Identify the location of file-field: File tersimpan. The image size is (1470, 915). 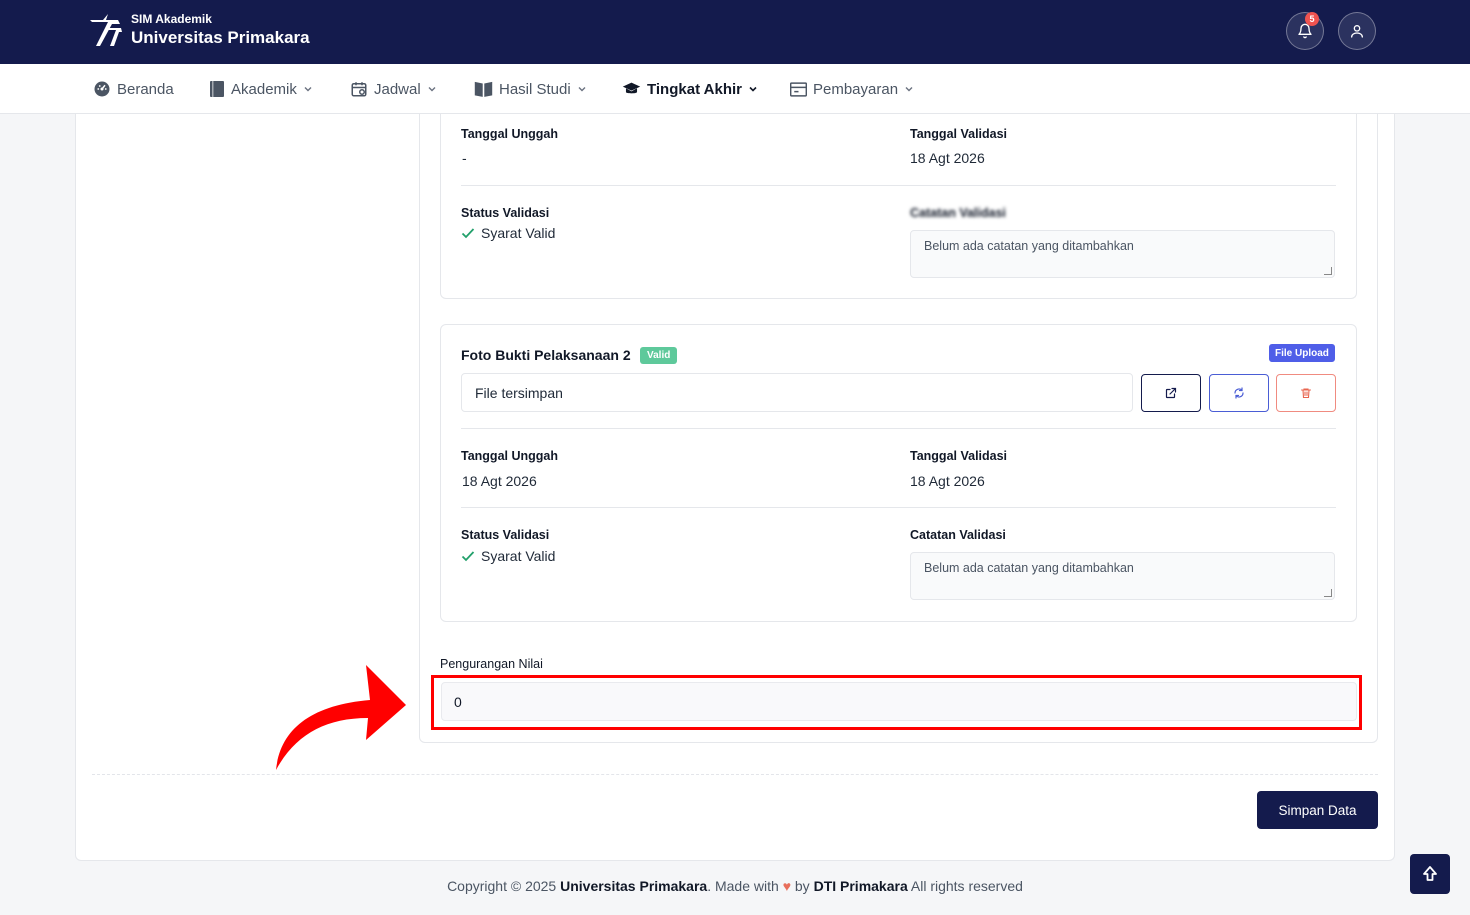
(797, 392).